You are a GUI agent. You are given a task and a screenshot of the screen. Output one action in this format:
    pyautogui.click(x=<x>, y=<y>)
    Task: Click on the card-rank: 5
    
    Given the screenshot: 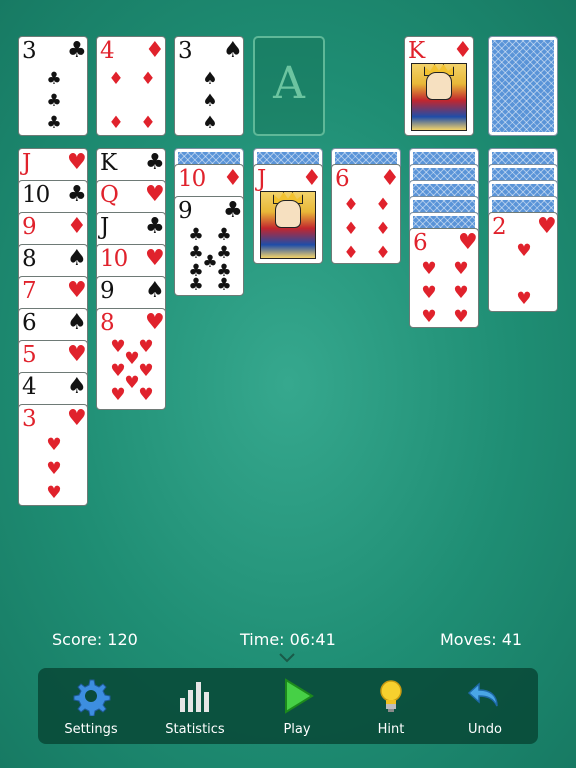 What is the action you would take?
    pyautogui.click(x=29, y=355)
    